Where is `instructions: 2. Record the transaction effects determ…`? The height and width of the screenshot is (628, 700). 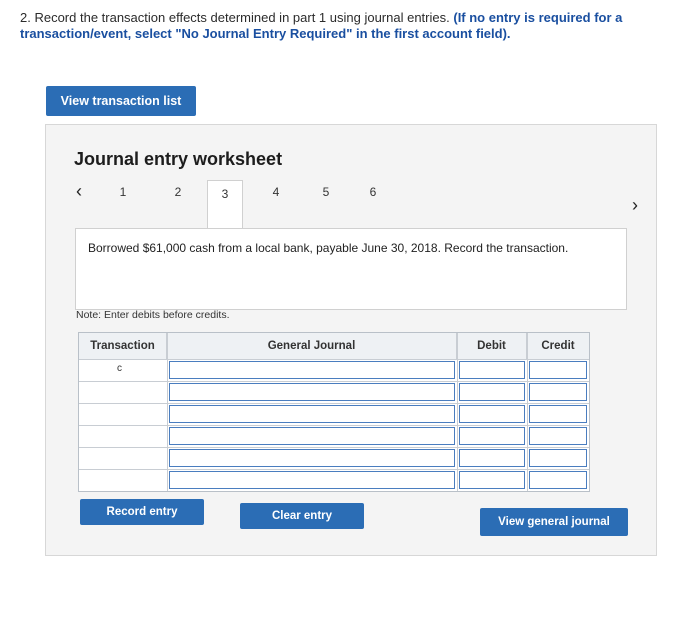 instructions: 2. Record the transaction effects determ… is located at coordinates (340, 26).